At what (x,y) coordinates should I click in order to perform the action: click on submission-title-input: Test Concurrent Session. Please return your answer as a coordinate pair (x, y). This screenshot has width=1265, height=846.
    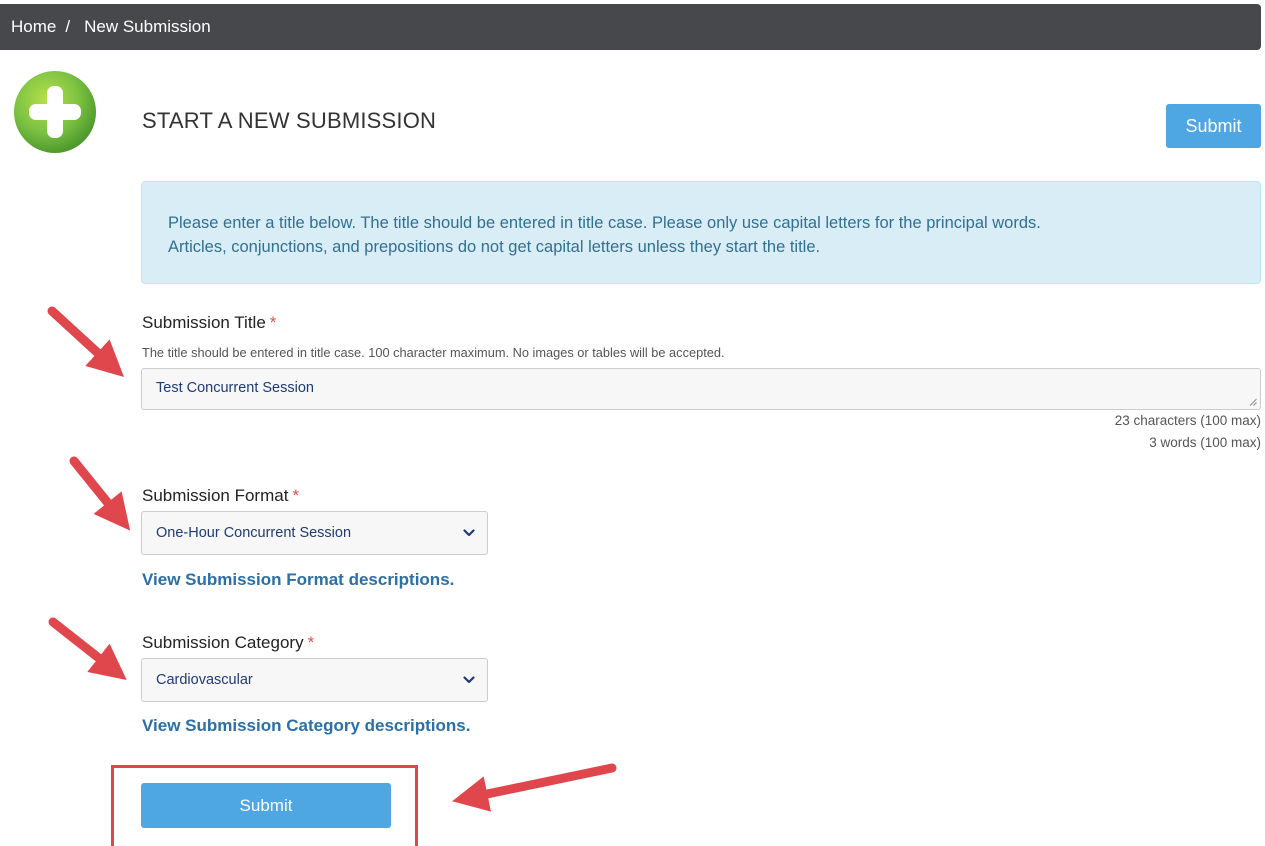
    Looking at the image, I should click on (701, 389).